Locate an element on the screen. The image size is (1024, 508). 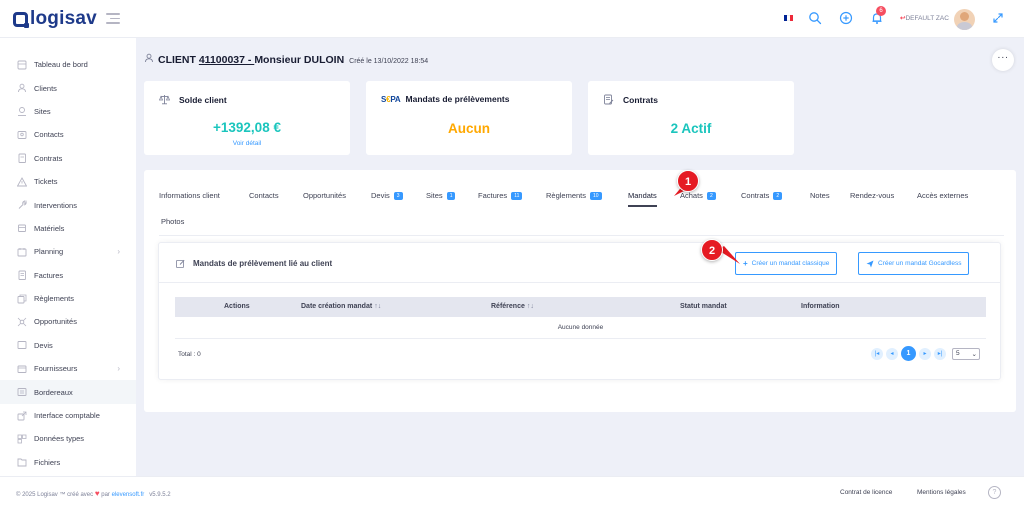
column-header-date-label: Date création mandat is located at coordinates (337, 306).